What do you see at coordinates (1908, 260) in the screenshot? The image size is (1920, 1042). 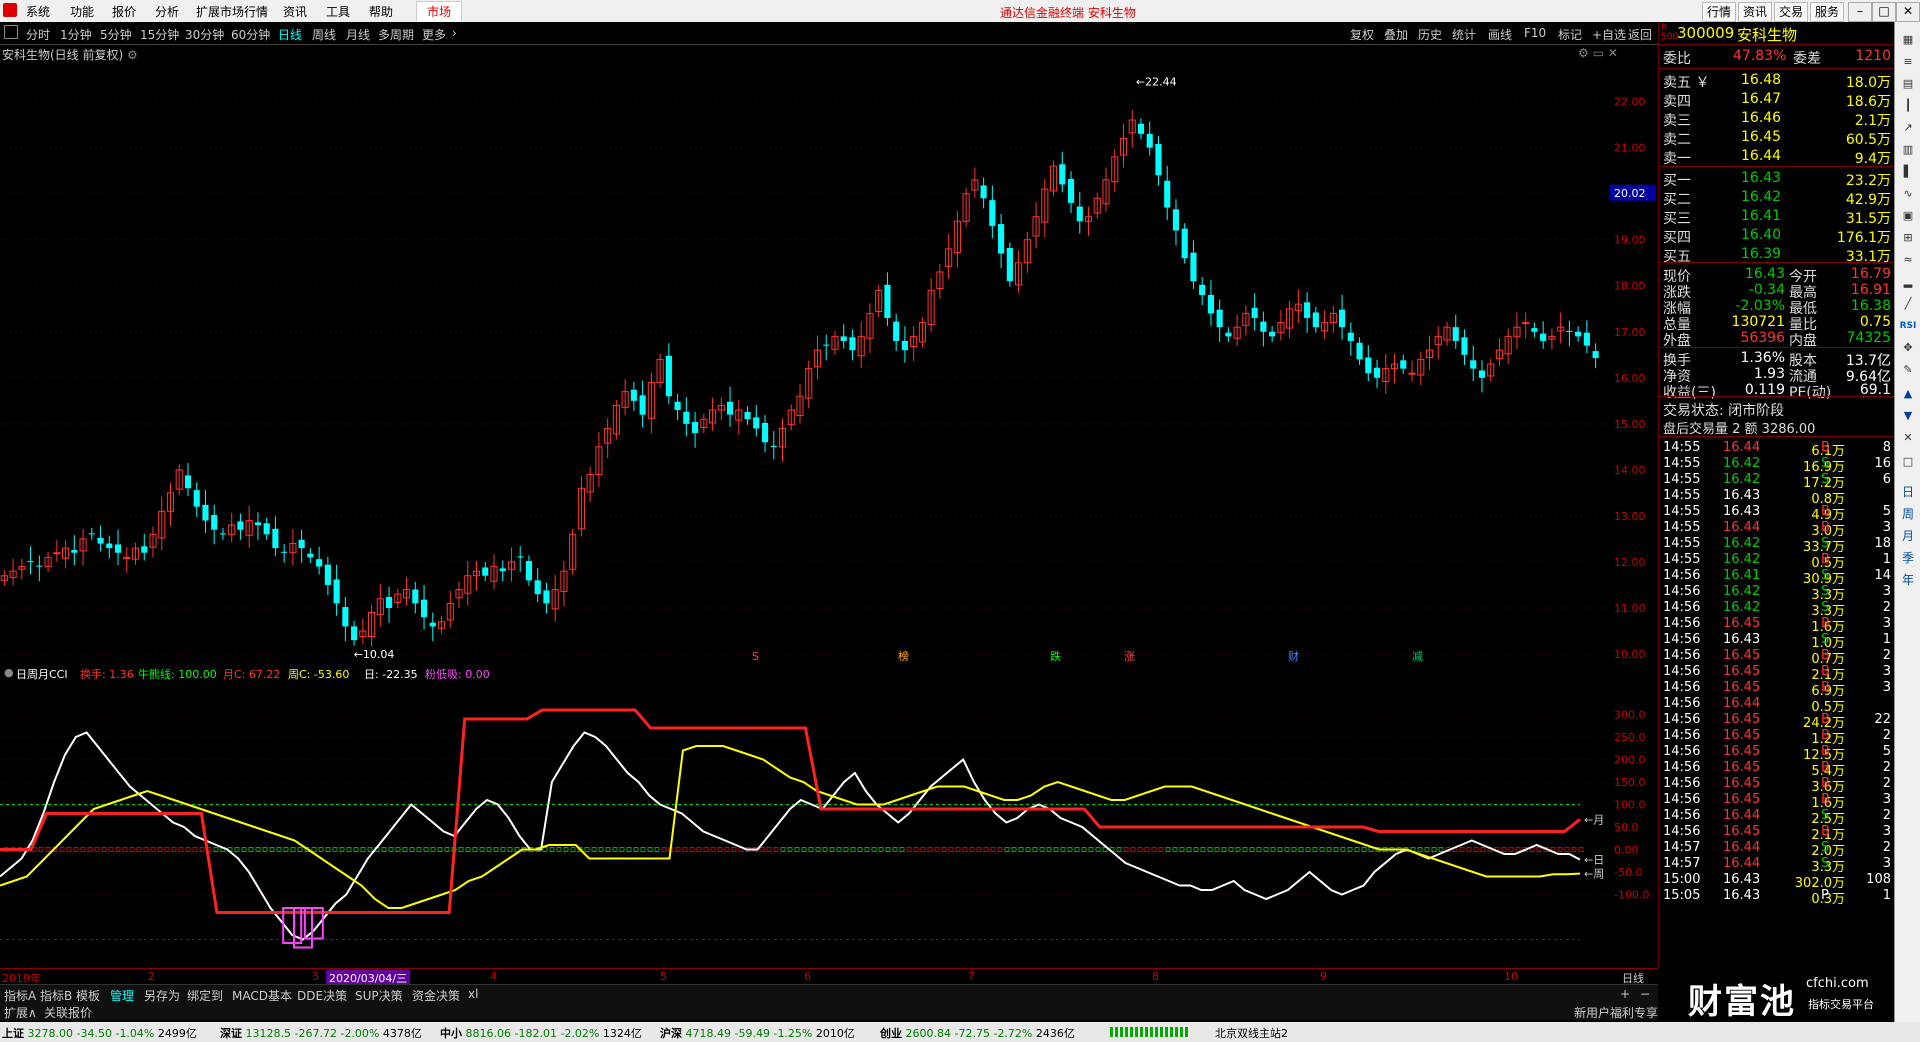 I see `toolbar-curve-icon: ≈` at bounding box center [1908, 260].